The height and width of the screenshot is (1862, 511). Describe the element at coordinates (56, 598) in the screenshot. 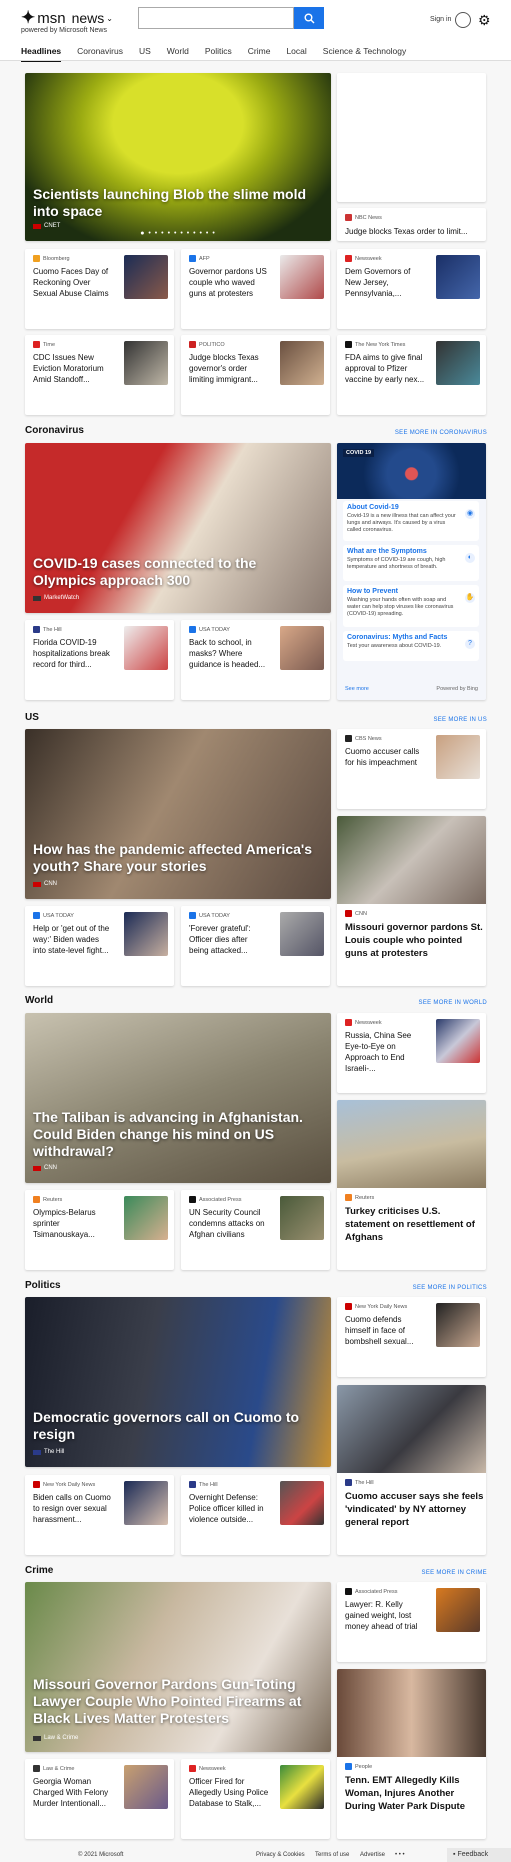

I see `hero-source: MarketWatch` at that location.